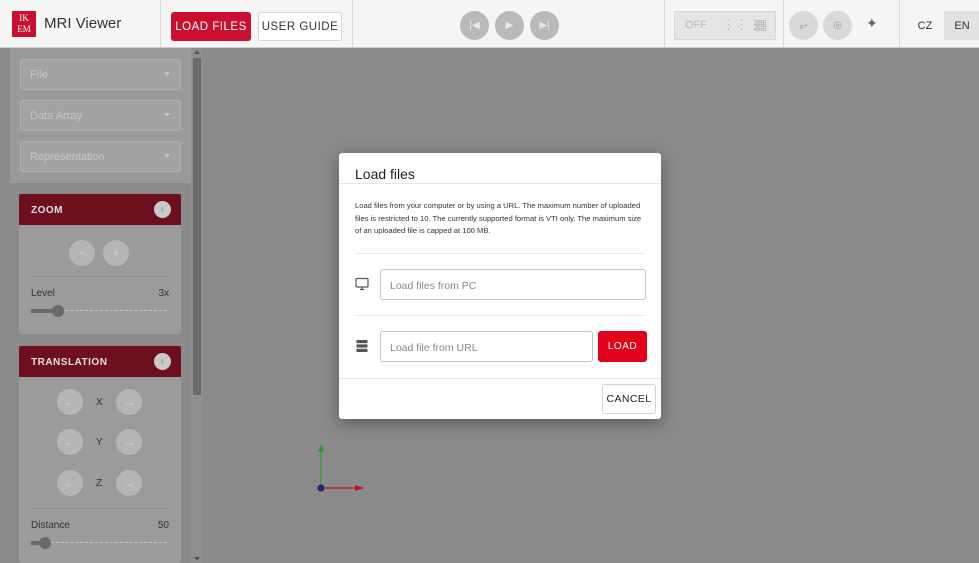 The image size is (979, 563). Describe the element at coordinates (197, 226) in the screenshot. I see `scrollbar-thumb` at that location.